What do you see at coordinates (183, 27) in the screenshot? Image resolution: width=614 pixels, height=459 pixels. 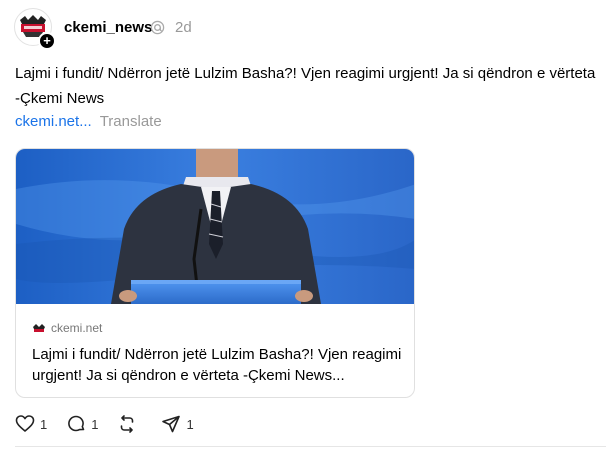 I see `post-time: 2d` at bounding box center [183, 27].